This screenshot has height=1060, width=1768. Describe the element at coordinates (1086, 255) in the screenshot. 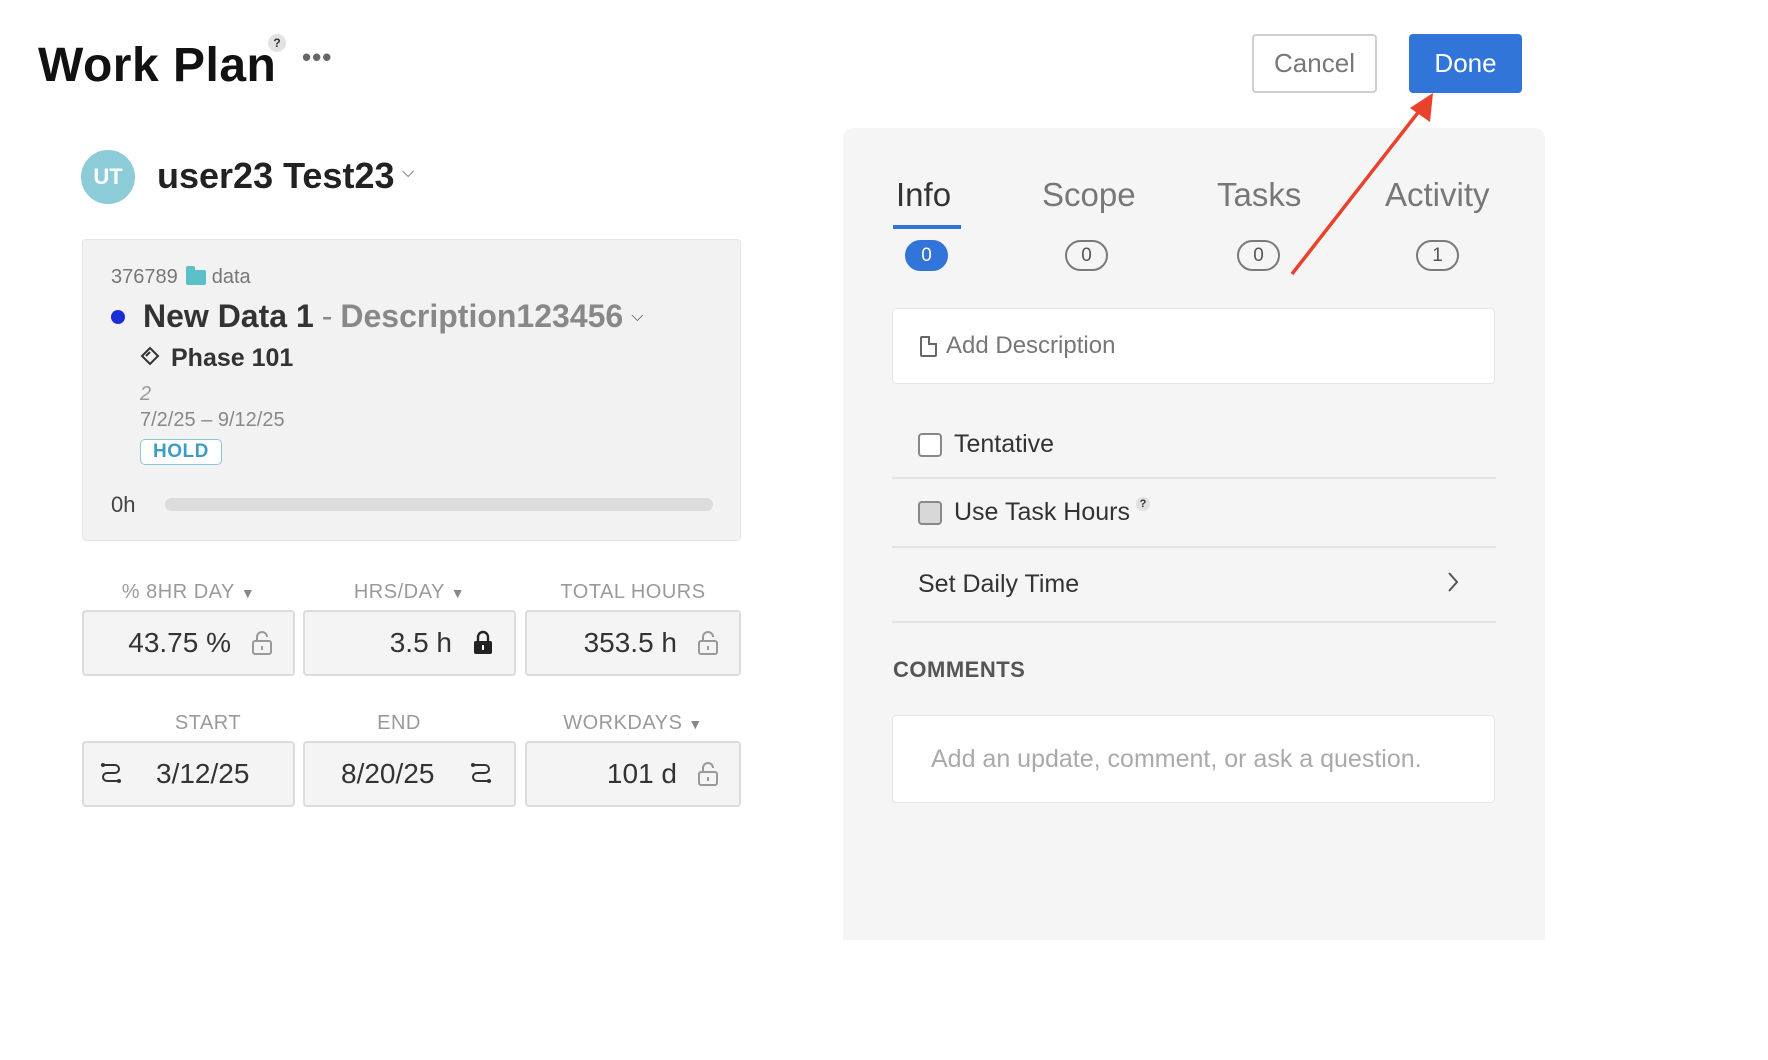

I see `tab-scope-count: 0` at that location.